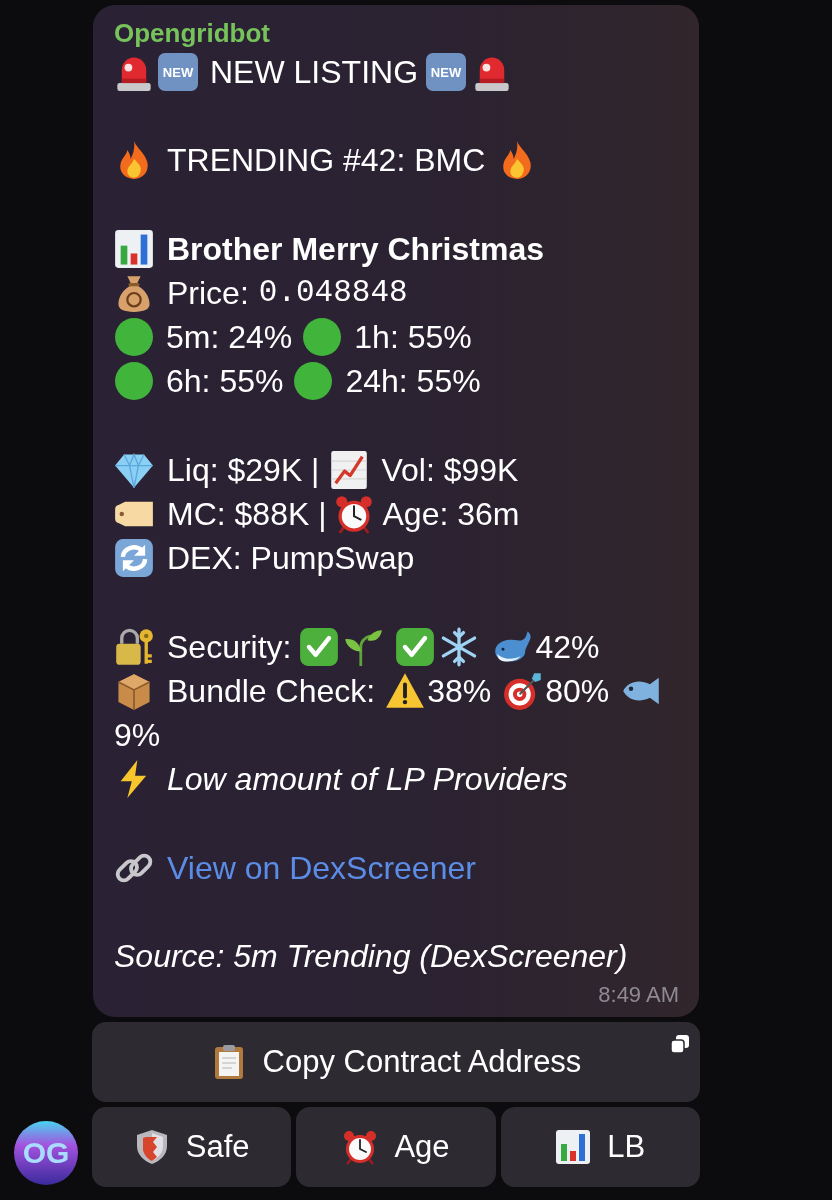  I want to click on dexscreener-link: View on DexScreener, so click(321, 867).